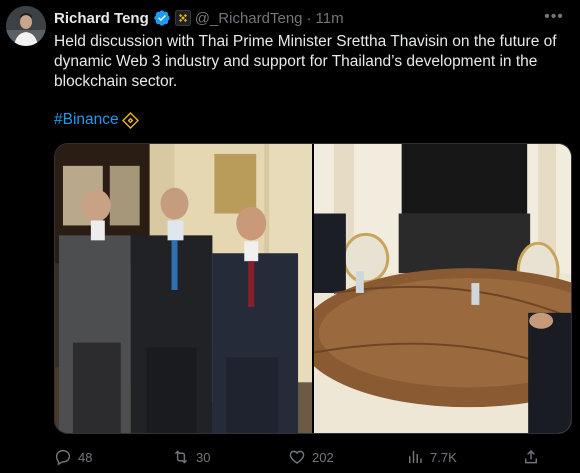 The width and height of the screenshot is (580, 473). What do you see at coordinates (191, 457) in the screenshot?
I see `retweet-button: 30` at bounding box center [191, 457].